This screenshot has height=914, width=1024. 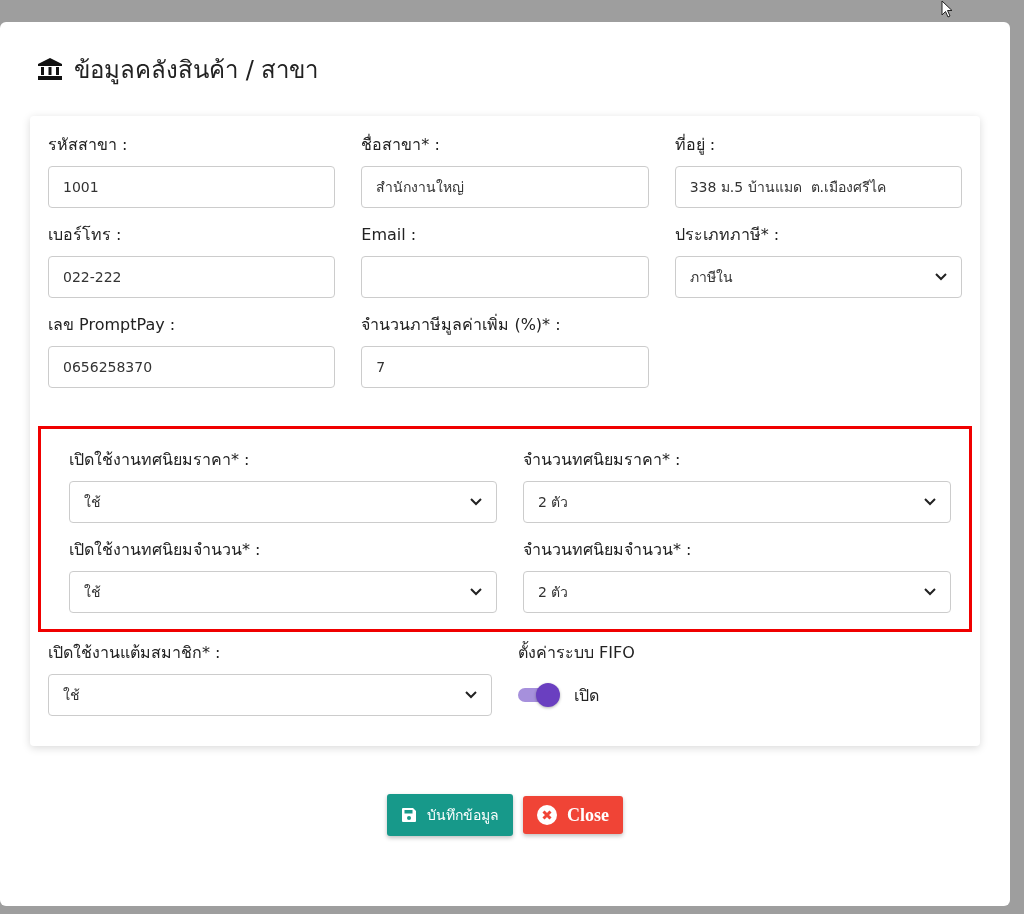 What do you see at coordinates (401, 145) in the screenshot?
I see `field-label: ชื่อสาขา* :` at bounding box center [401, 145].